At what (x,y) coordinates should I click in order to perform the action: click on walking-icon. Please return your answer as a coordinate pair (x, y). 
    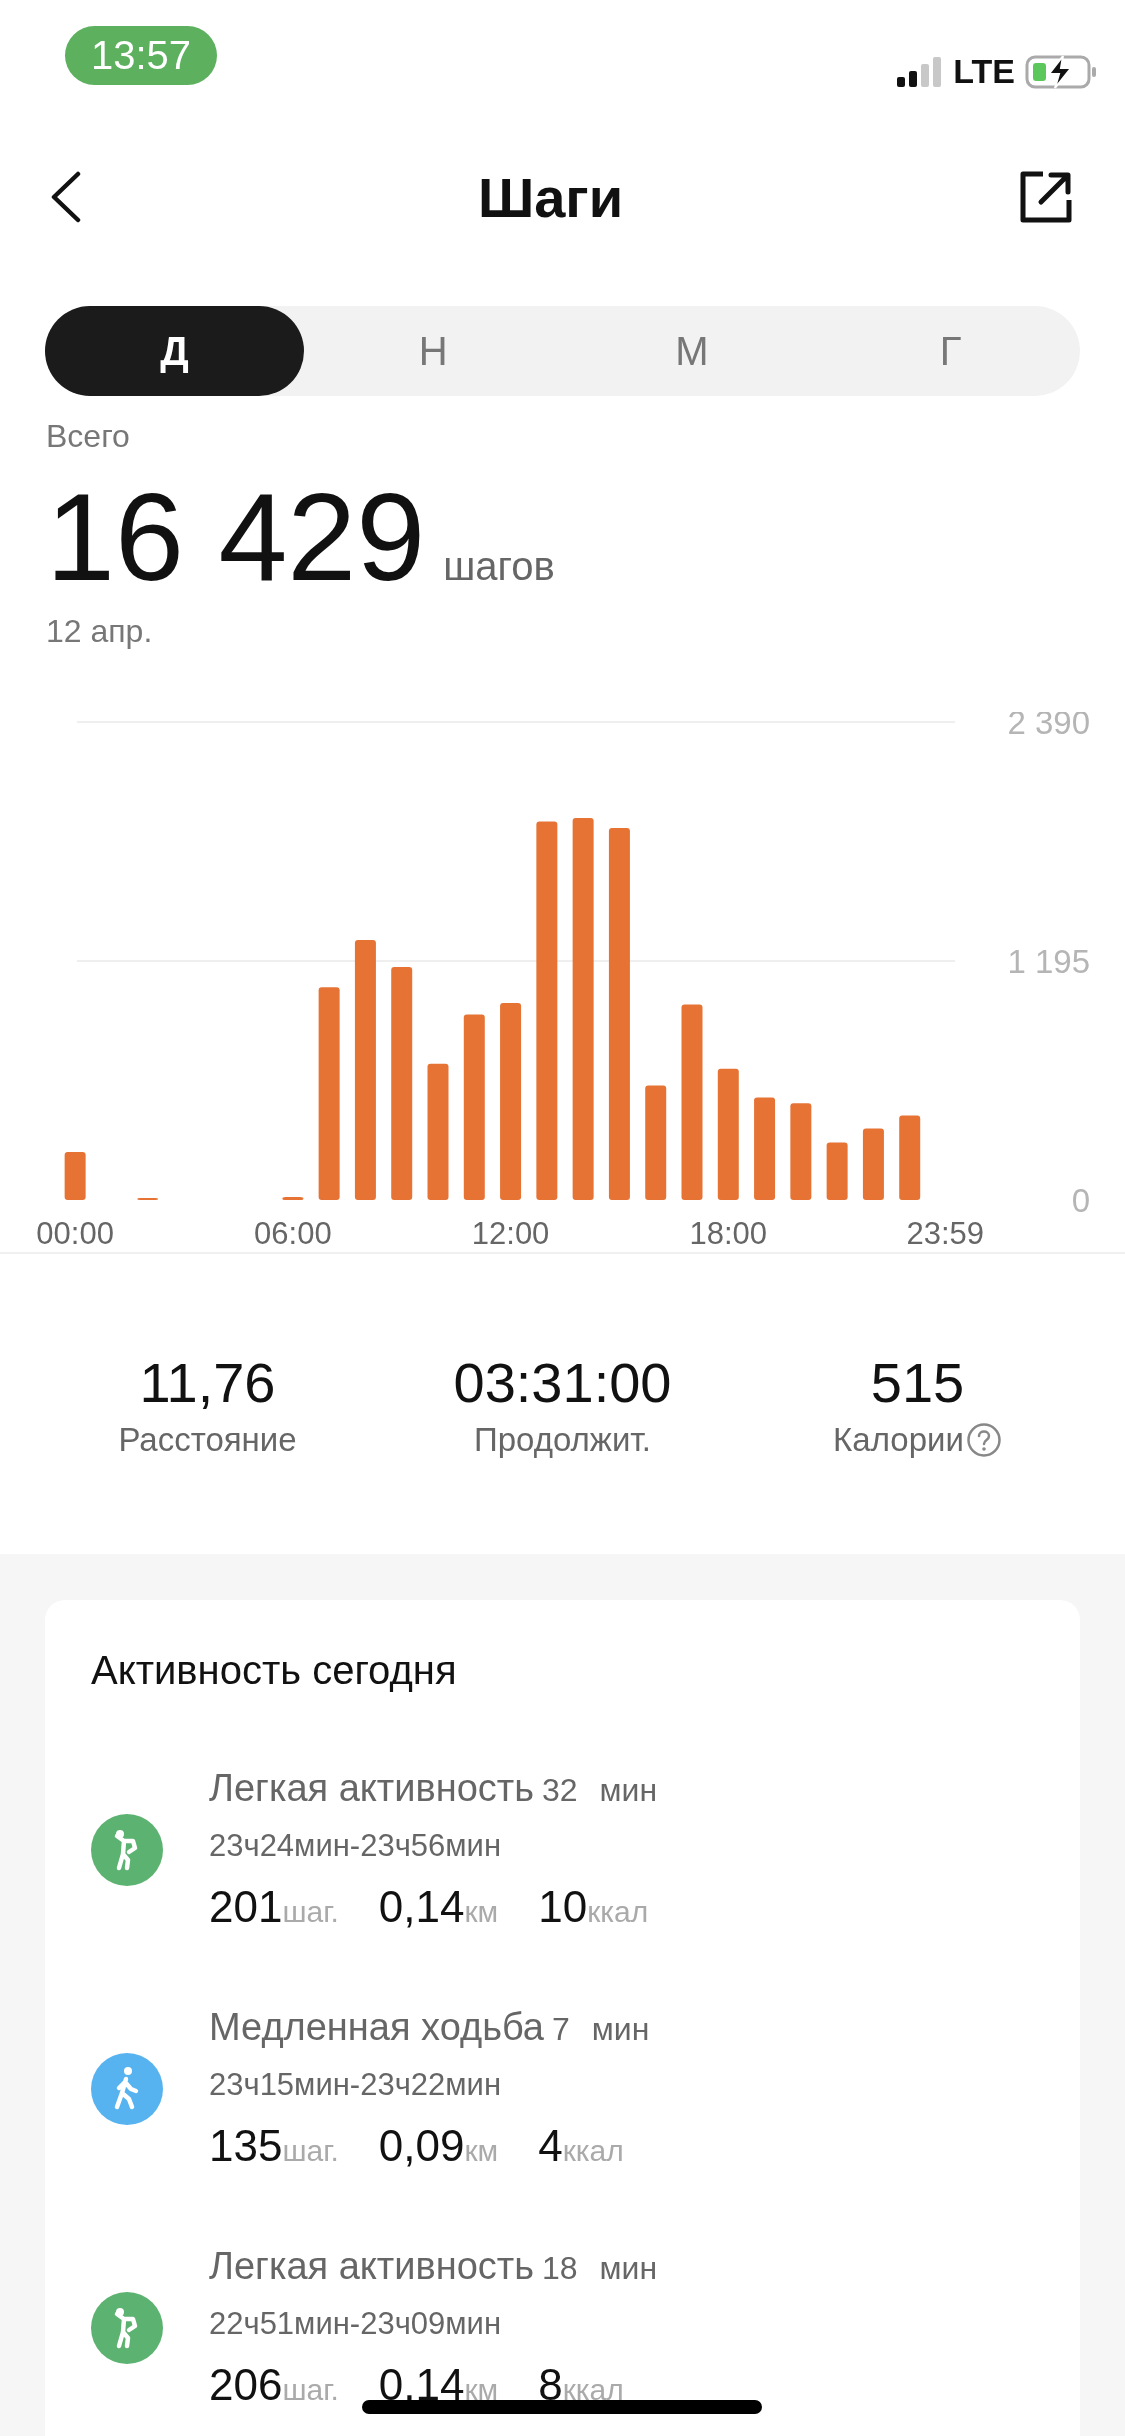
    Looking at the image, I should click on (127, 2088).